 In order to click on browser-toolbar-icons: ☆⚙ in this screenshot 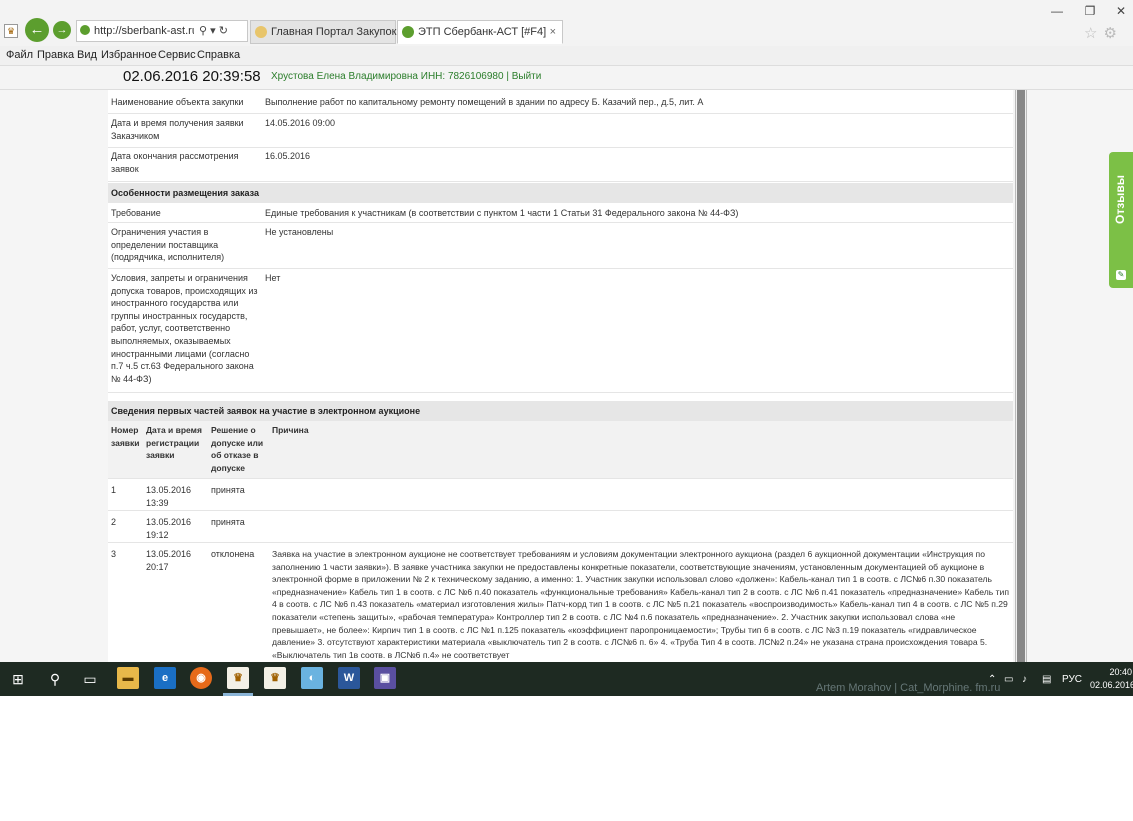, I will do `click(1103, 33)`.